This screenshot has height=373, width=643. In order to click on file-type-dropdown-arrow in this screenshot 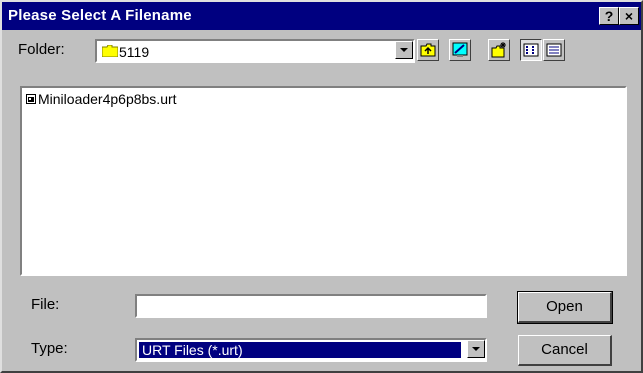, I will do `click(476, 349)`.